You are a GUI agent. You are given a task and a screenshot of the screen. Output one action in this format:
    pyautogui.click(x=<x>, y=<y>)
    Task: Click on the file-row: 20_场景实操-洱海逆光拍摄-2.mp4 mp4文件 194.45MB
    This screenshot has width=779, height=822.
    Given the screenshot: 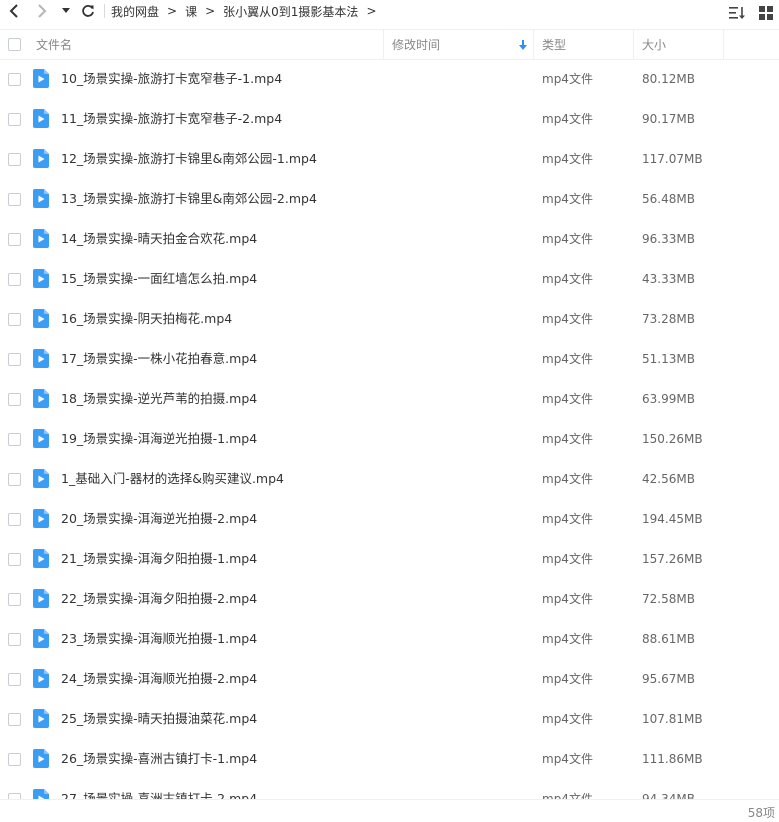 What is the action you would take?
    pyautogui.click(x=389, y=519)
    